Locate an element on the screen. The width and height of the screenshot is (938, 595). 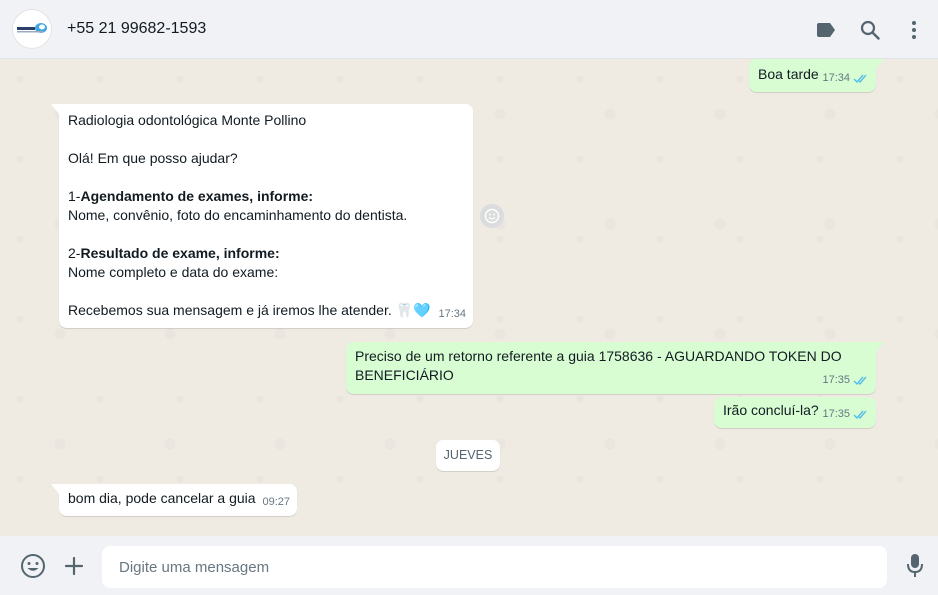
attach-plus-icon is located at coordinates (74, 566).